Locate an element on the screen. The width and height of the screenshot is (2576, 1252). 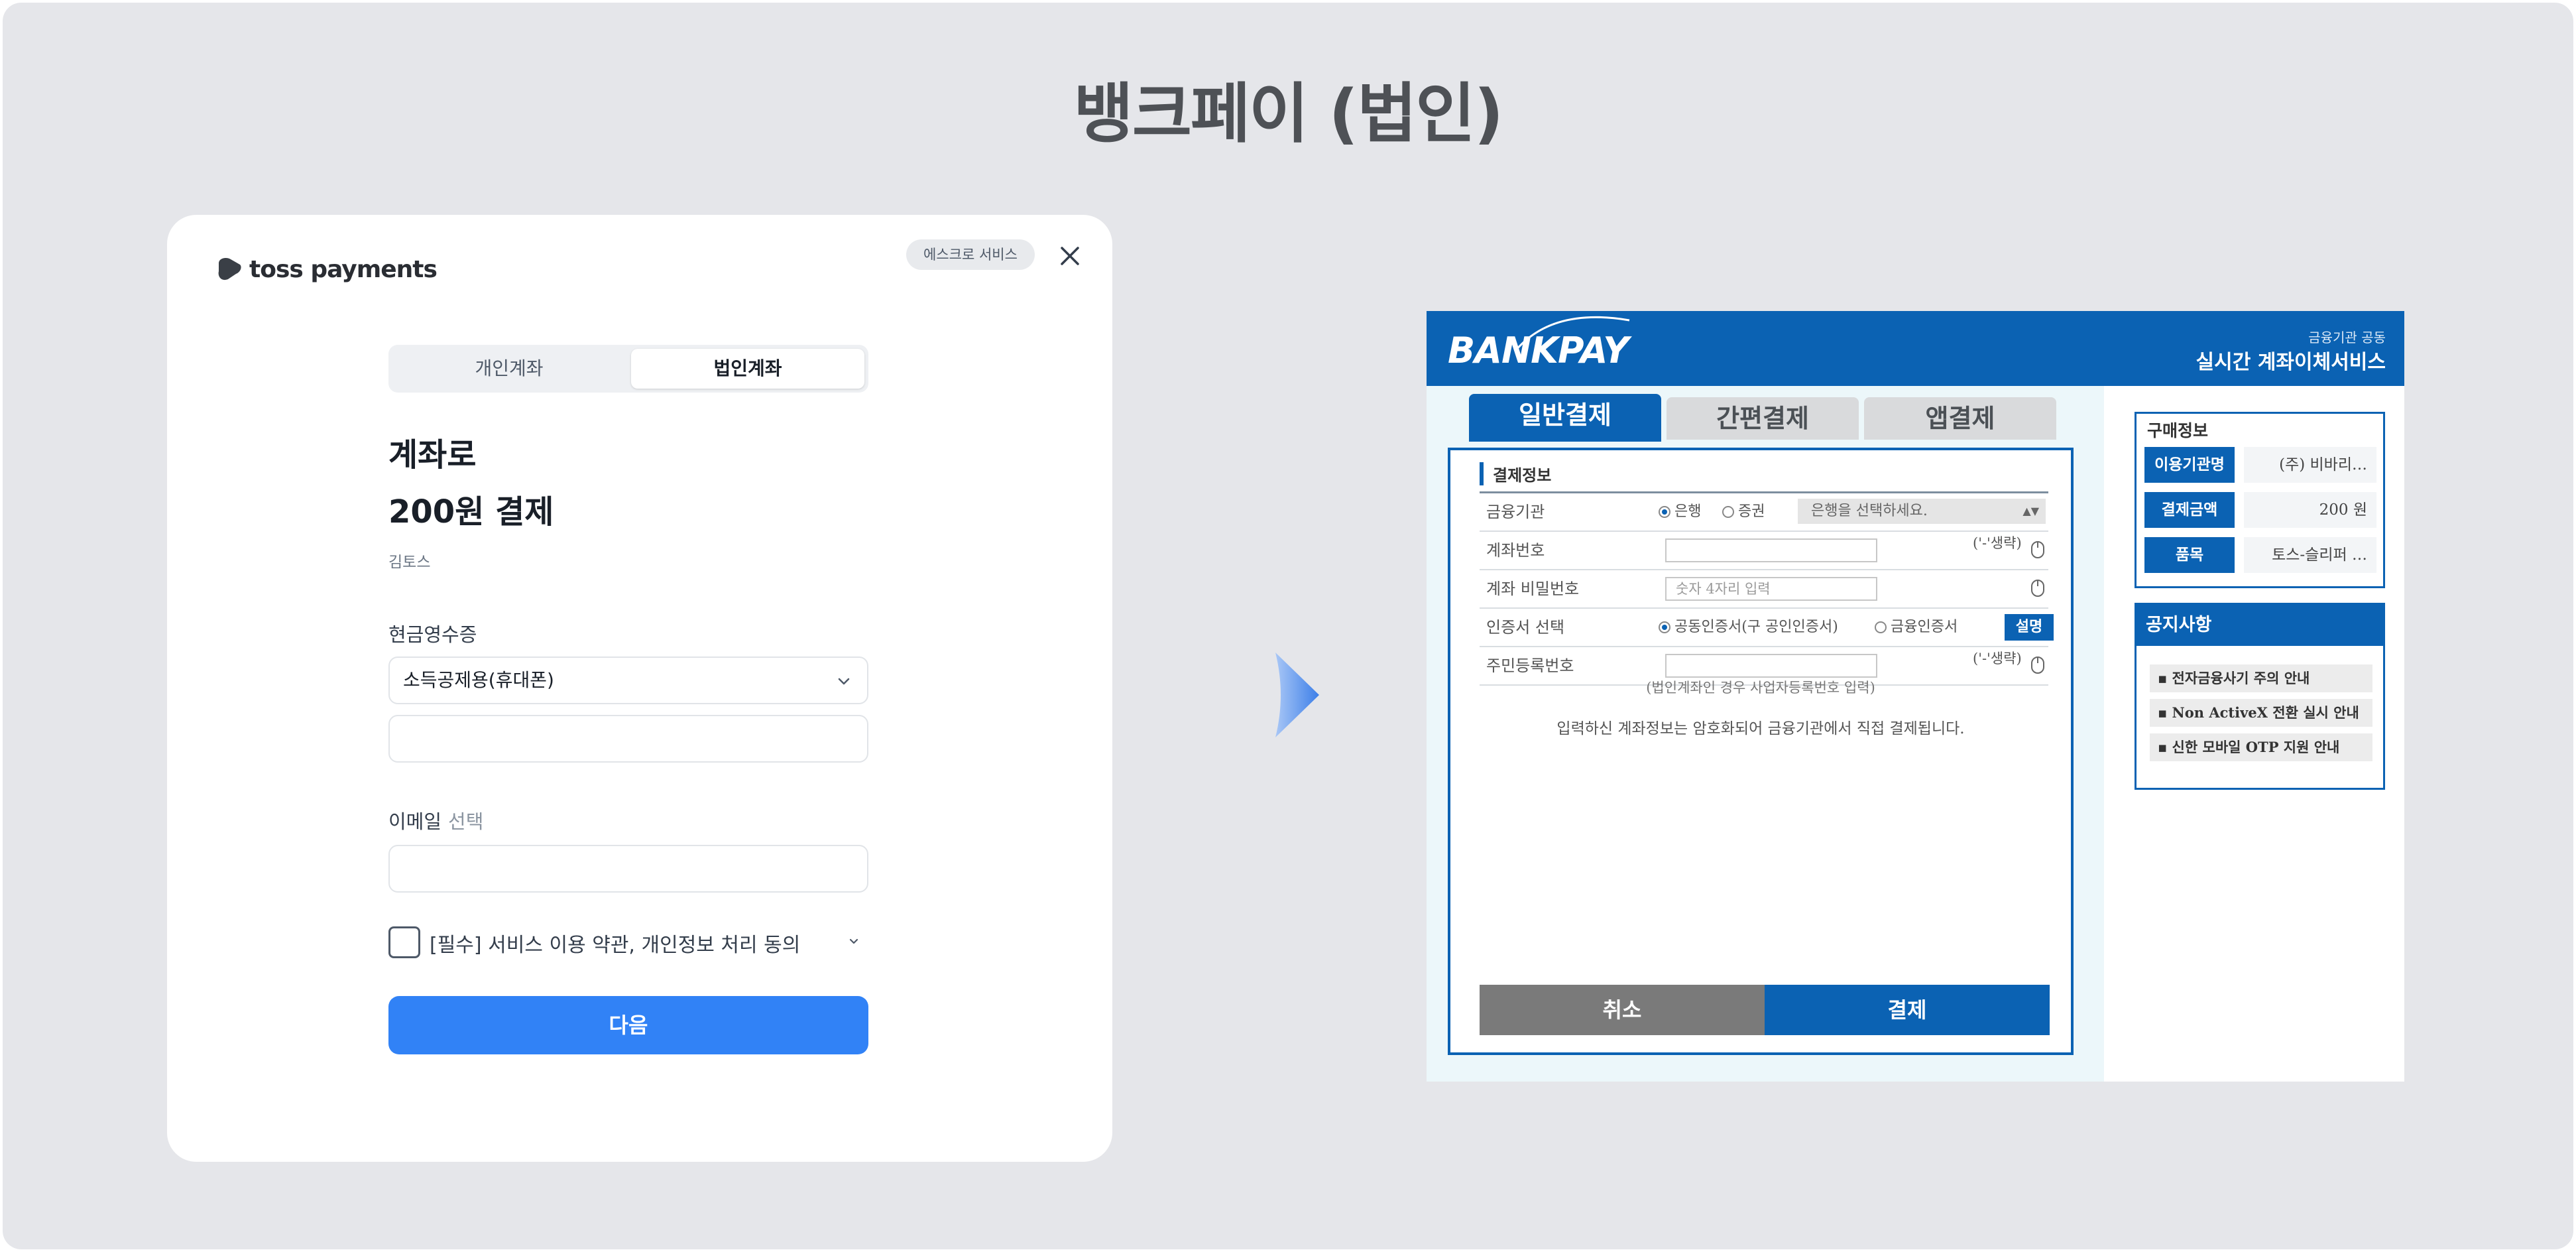
email-label: 이메일 선택 is located at coordinates (436, 820).